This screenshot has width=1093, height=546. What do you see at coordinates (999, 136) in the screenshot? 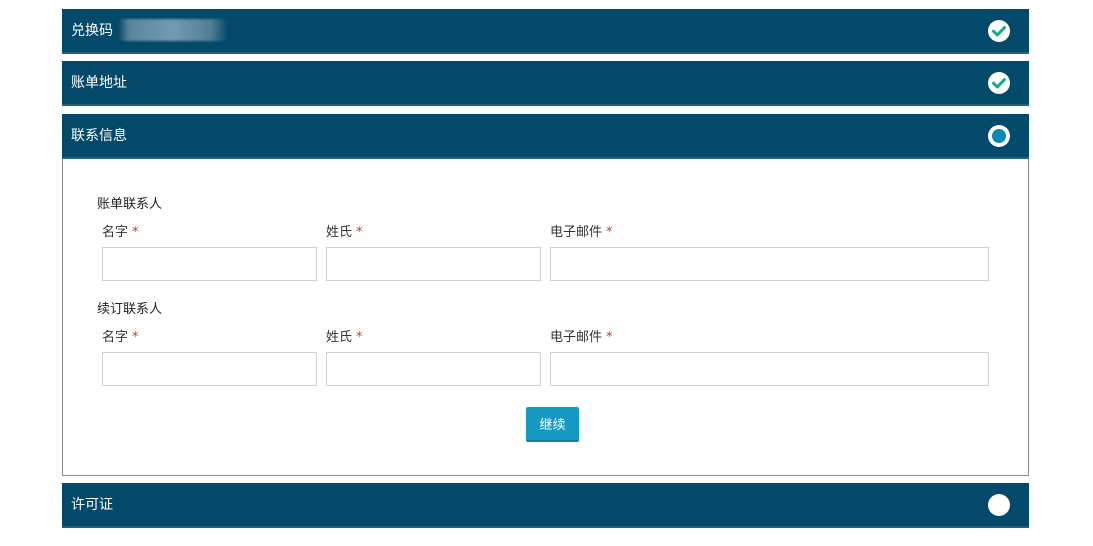
I see `active-step-icon` at bounding box center [999, 136].